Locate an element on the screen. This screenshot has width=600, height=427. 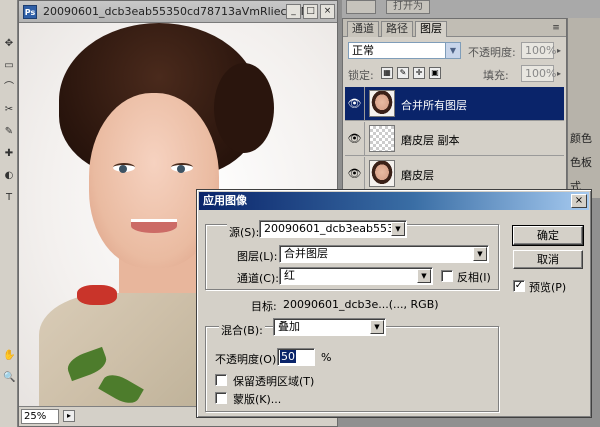
layer-row: 👁 磨皮层 副本 is located at coordinates (454, 139).